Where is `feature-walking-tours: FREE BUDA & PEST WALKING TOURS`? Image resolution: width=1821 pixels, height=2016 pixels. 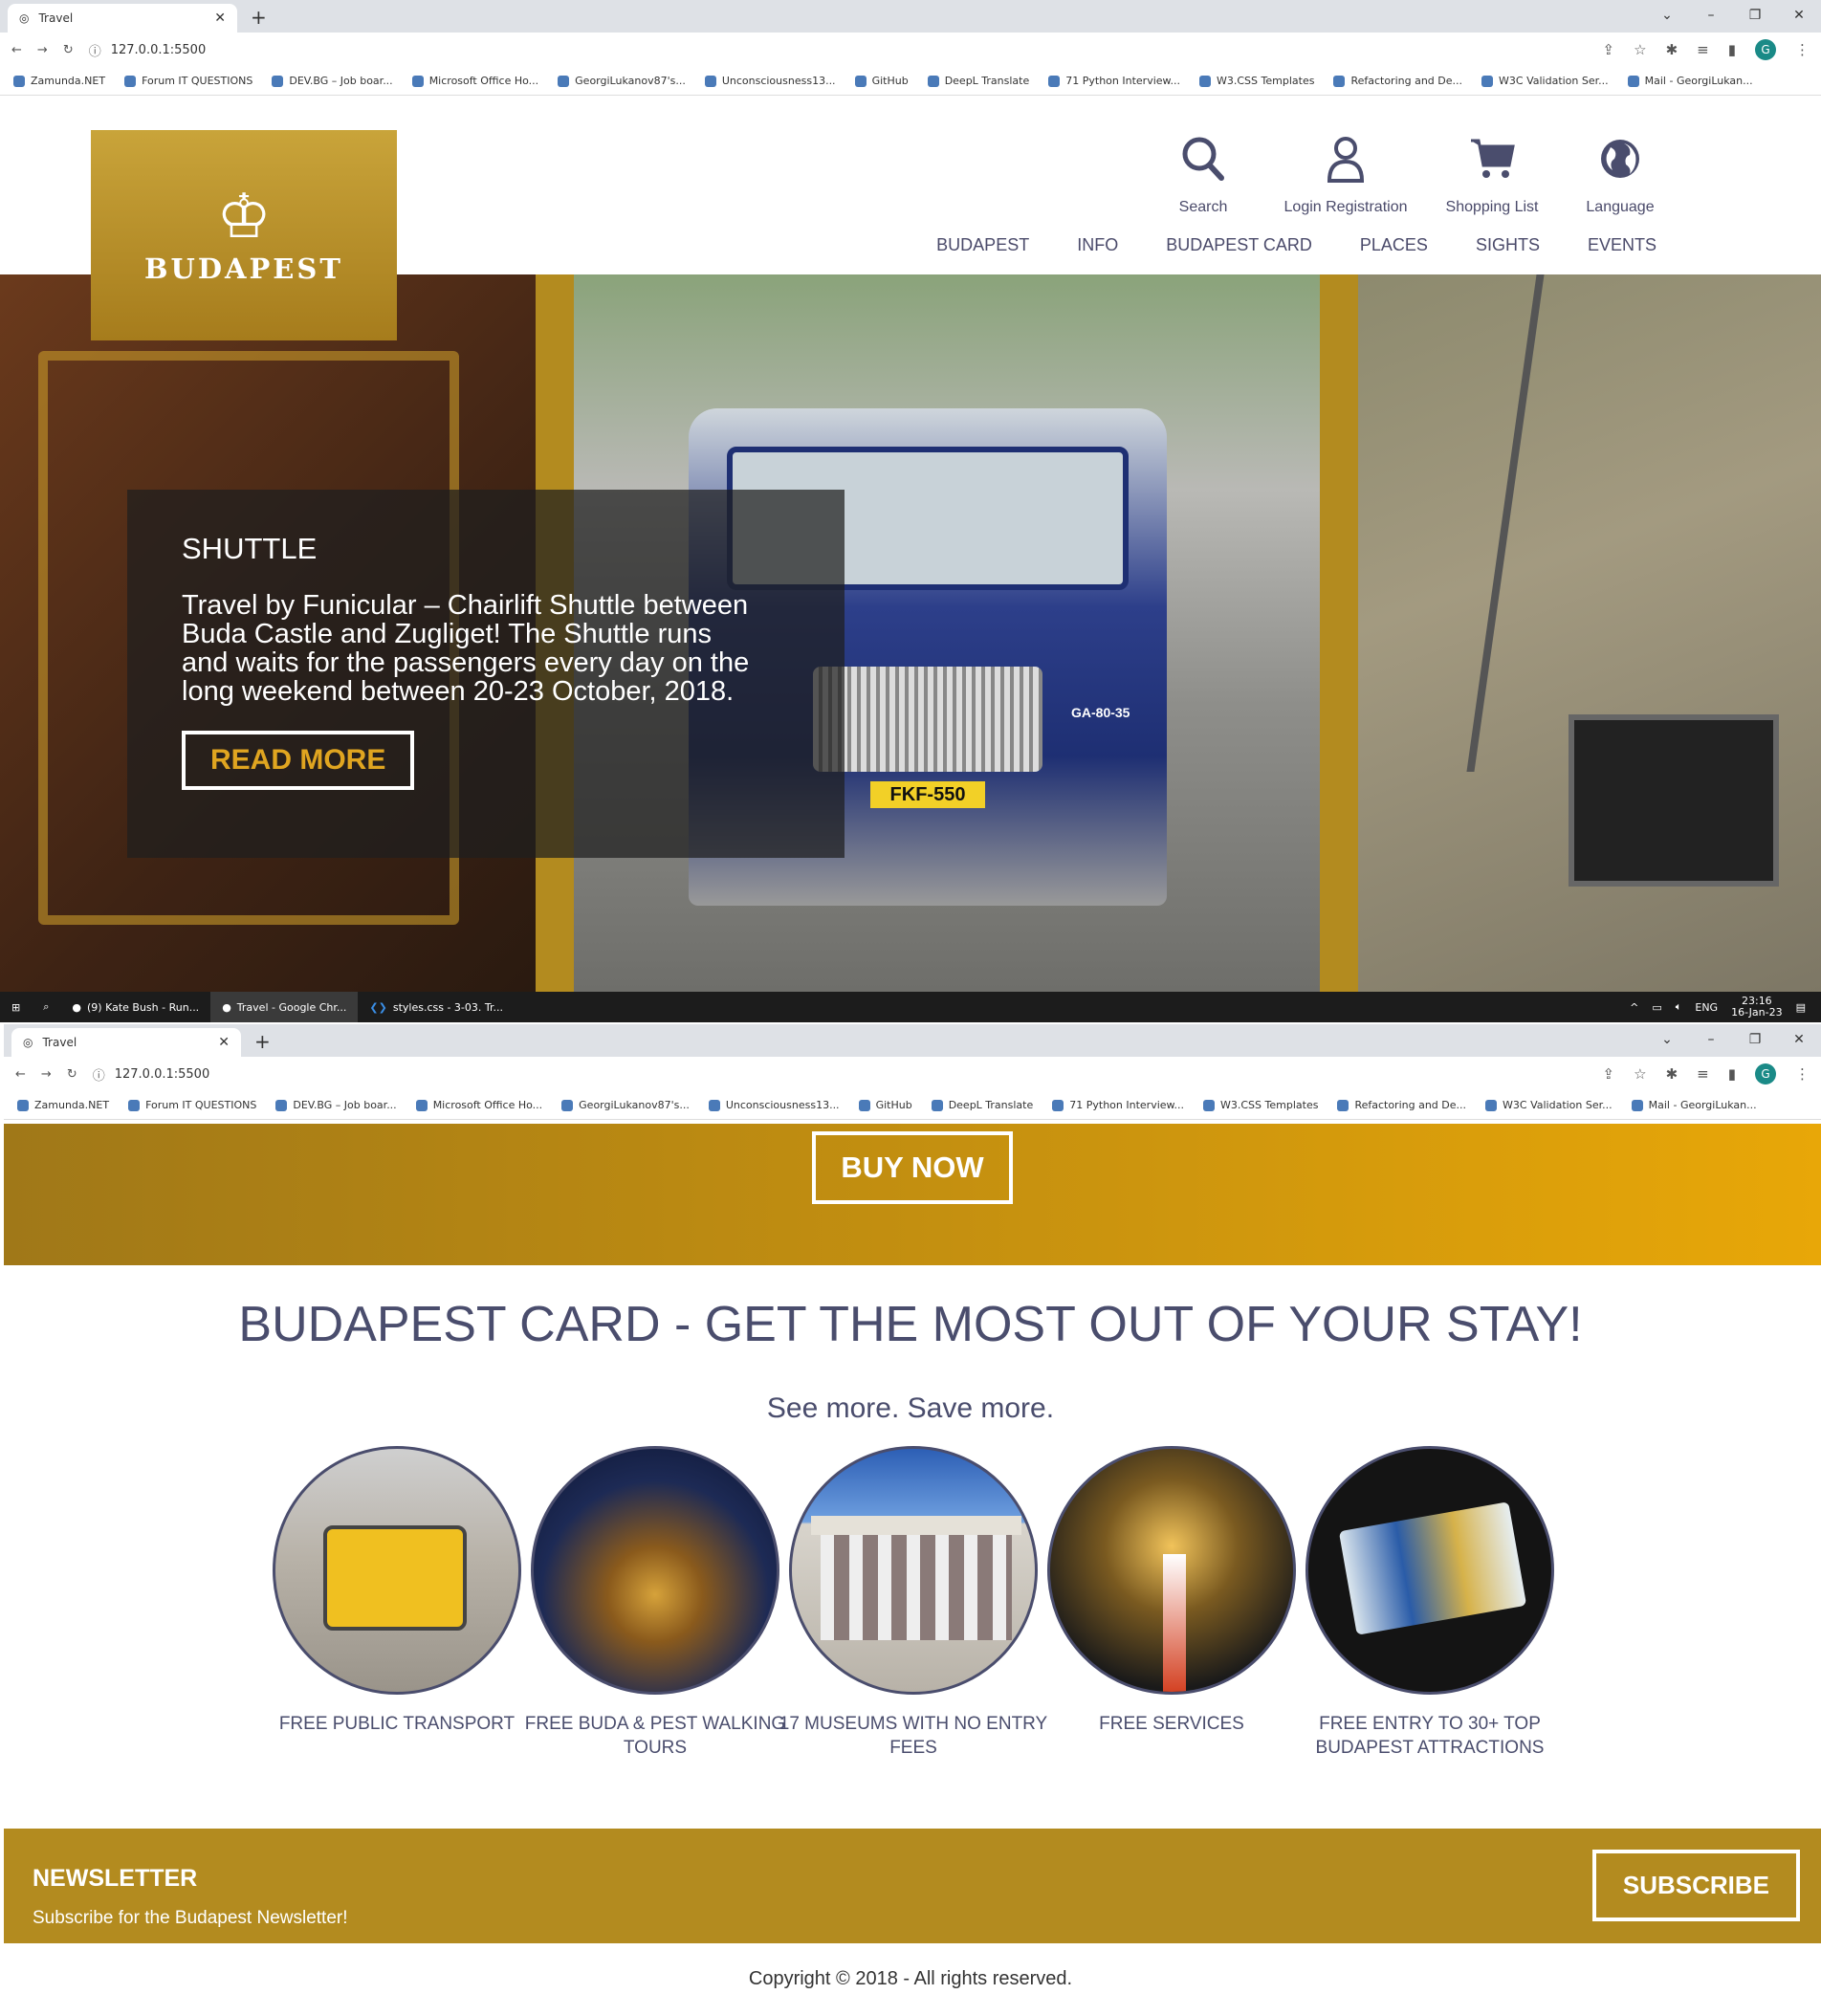 feature-walking-tours: FREE BUDA & PEST WALKING TOURS is located at coordinates (655, 1603).